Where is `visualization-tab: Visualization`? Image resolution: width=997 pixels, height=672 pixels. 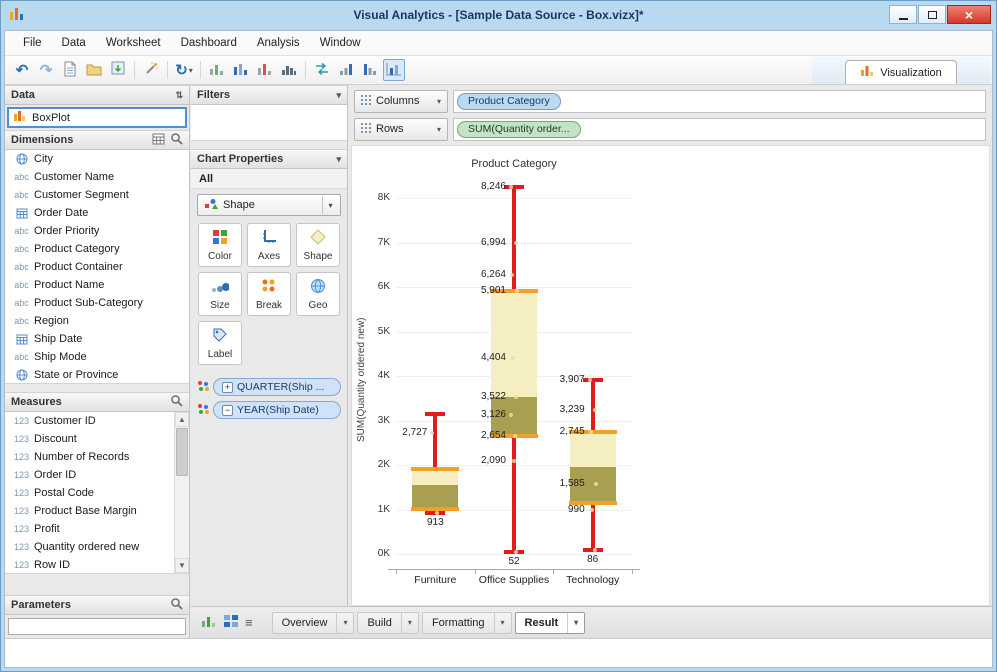
visualization-tab: Visualization is located at coordinates (901, 72).